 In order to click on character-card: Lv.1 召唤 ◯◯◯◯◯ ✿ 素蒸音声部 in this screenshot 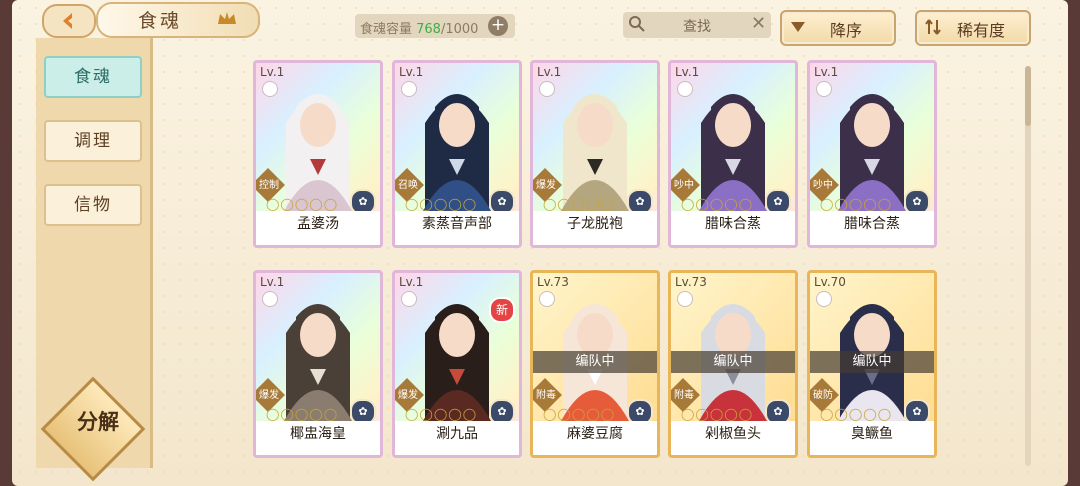, I will do `click(457, 154)`.